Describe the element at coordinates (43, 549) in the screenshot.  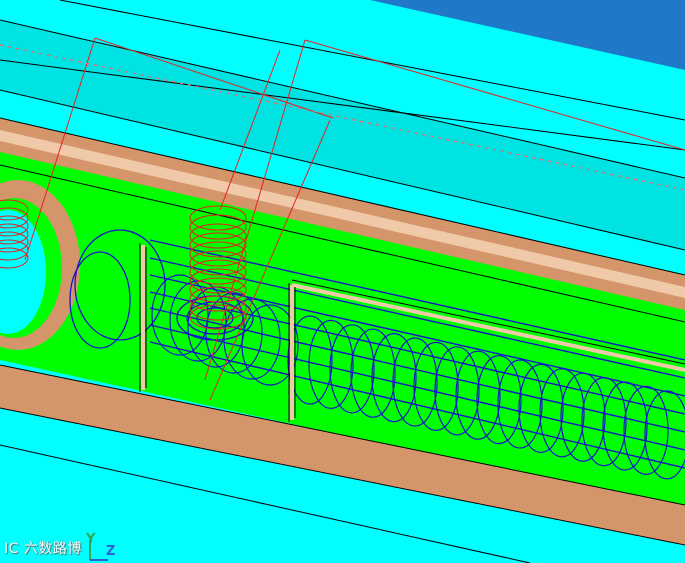
I see `watermark-text: IC 六数路博` at that location.